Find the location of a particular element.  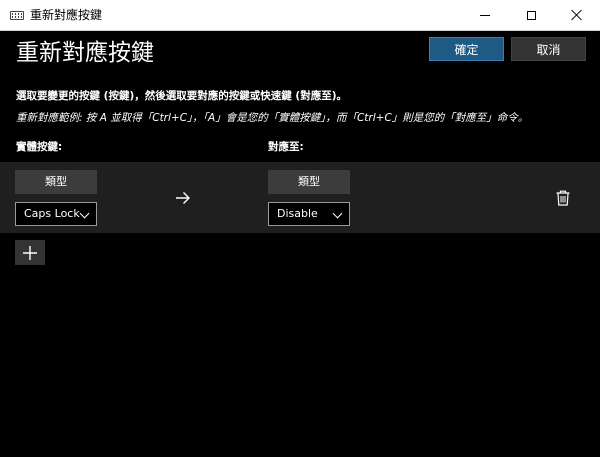

minimize-button is located at coordinates (485, 15).